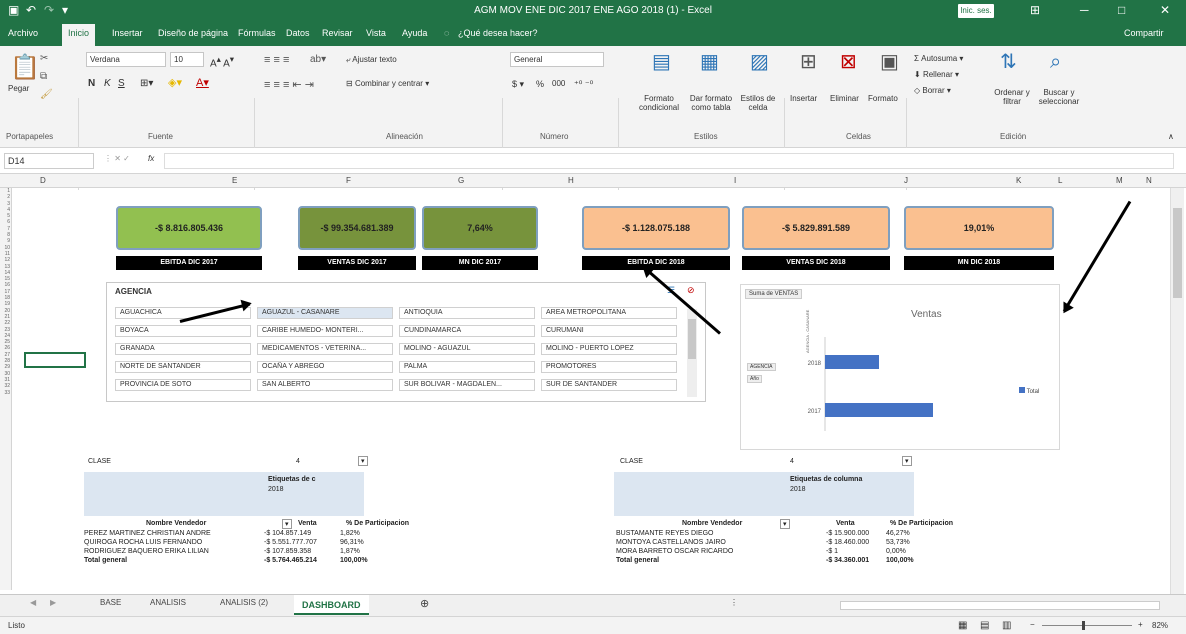  Describe the element at coordinates (844, 98) in the screenshot. I see `delete-cells-button: Eliminar` at that location.